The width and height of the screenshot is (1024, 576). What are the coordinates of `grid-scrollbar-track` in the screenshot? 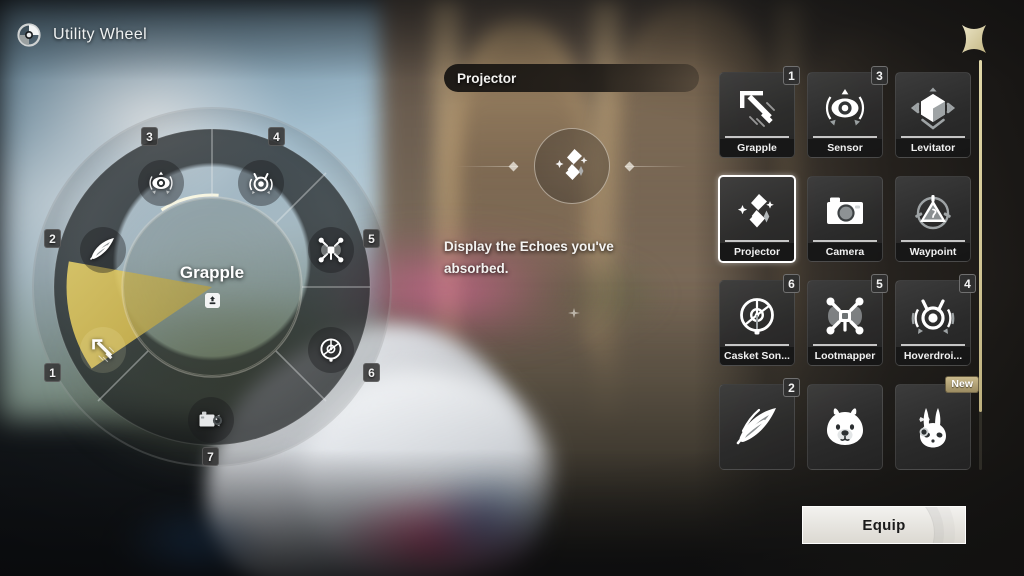 It's located at (980, 265).